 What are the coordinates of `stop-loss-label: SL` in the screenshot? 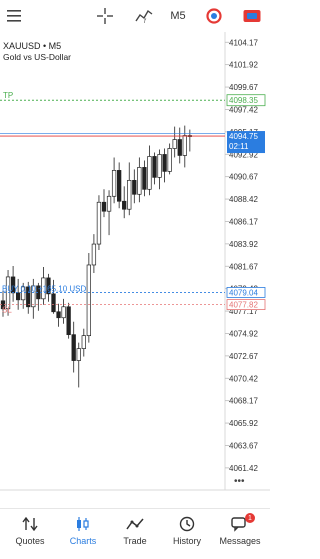 It's located at (7, 310).